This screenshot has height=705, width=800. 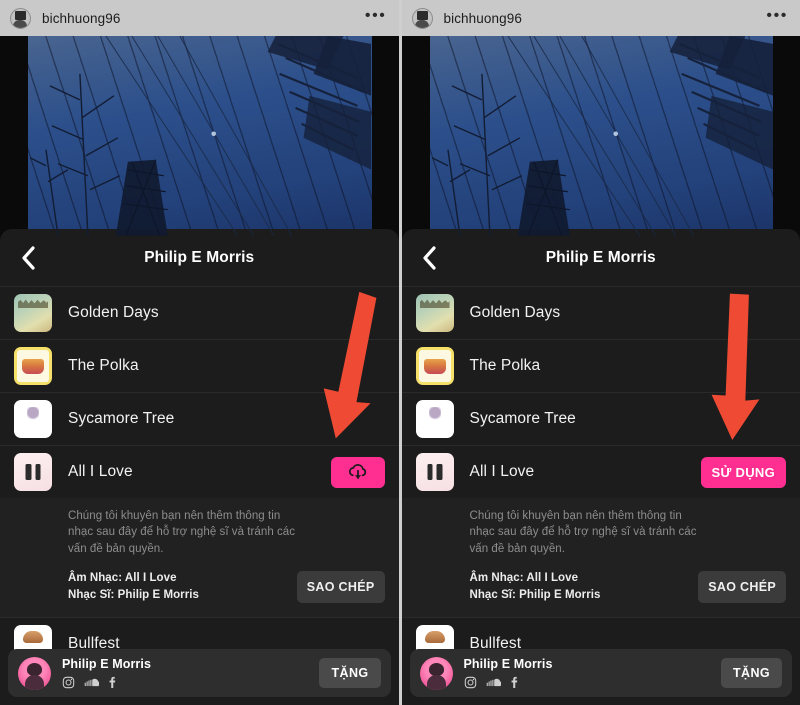 I want to click on track-action-slot, so click(x=357, y=472).